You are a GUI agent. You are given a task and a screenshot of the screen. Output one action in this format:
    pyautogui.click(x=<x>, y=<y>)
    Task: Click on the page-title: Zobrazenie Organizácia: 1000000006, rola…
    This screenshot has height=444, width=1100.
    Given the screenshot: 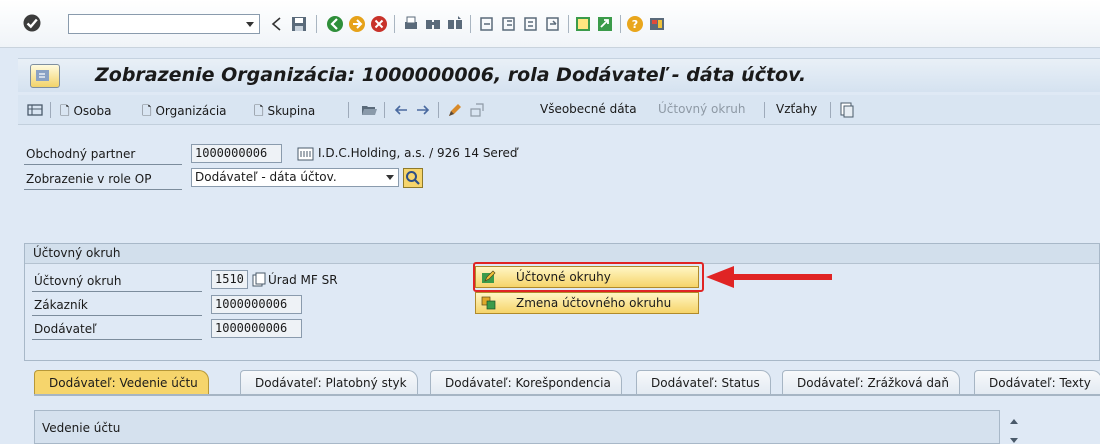 What is the action you would take?
    pyautogui.click(x=451, y=75)
    